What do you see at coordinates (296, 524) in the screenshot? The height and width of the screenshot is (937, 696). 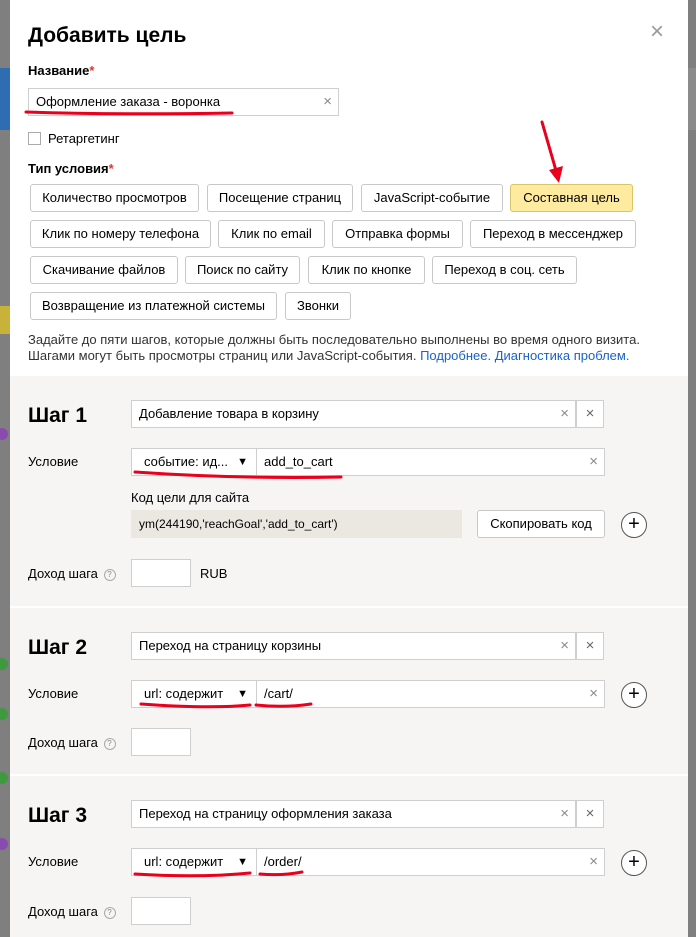 I see `goal-code-snippet: ym(244190,'reachGoal','add_to_cart')` at bounding box center [296, 524].